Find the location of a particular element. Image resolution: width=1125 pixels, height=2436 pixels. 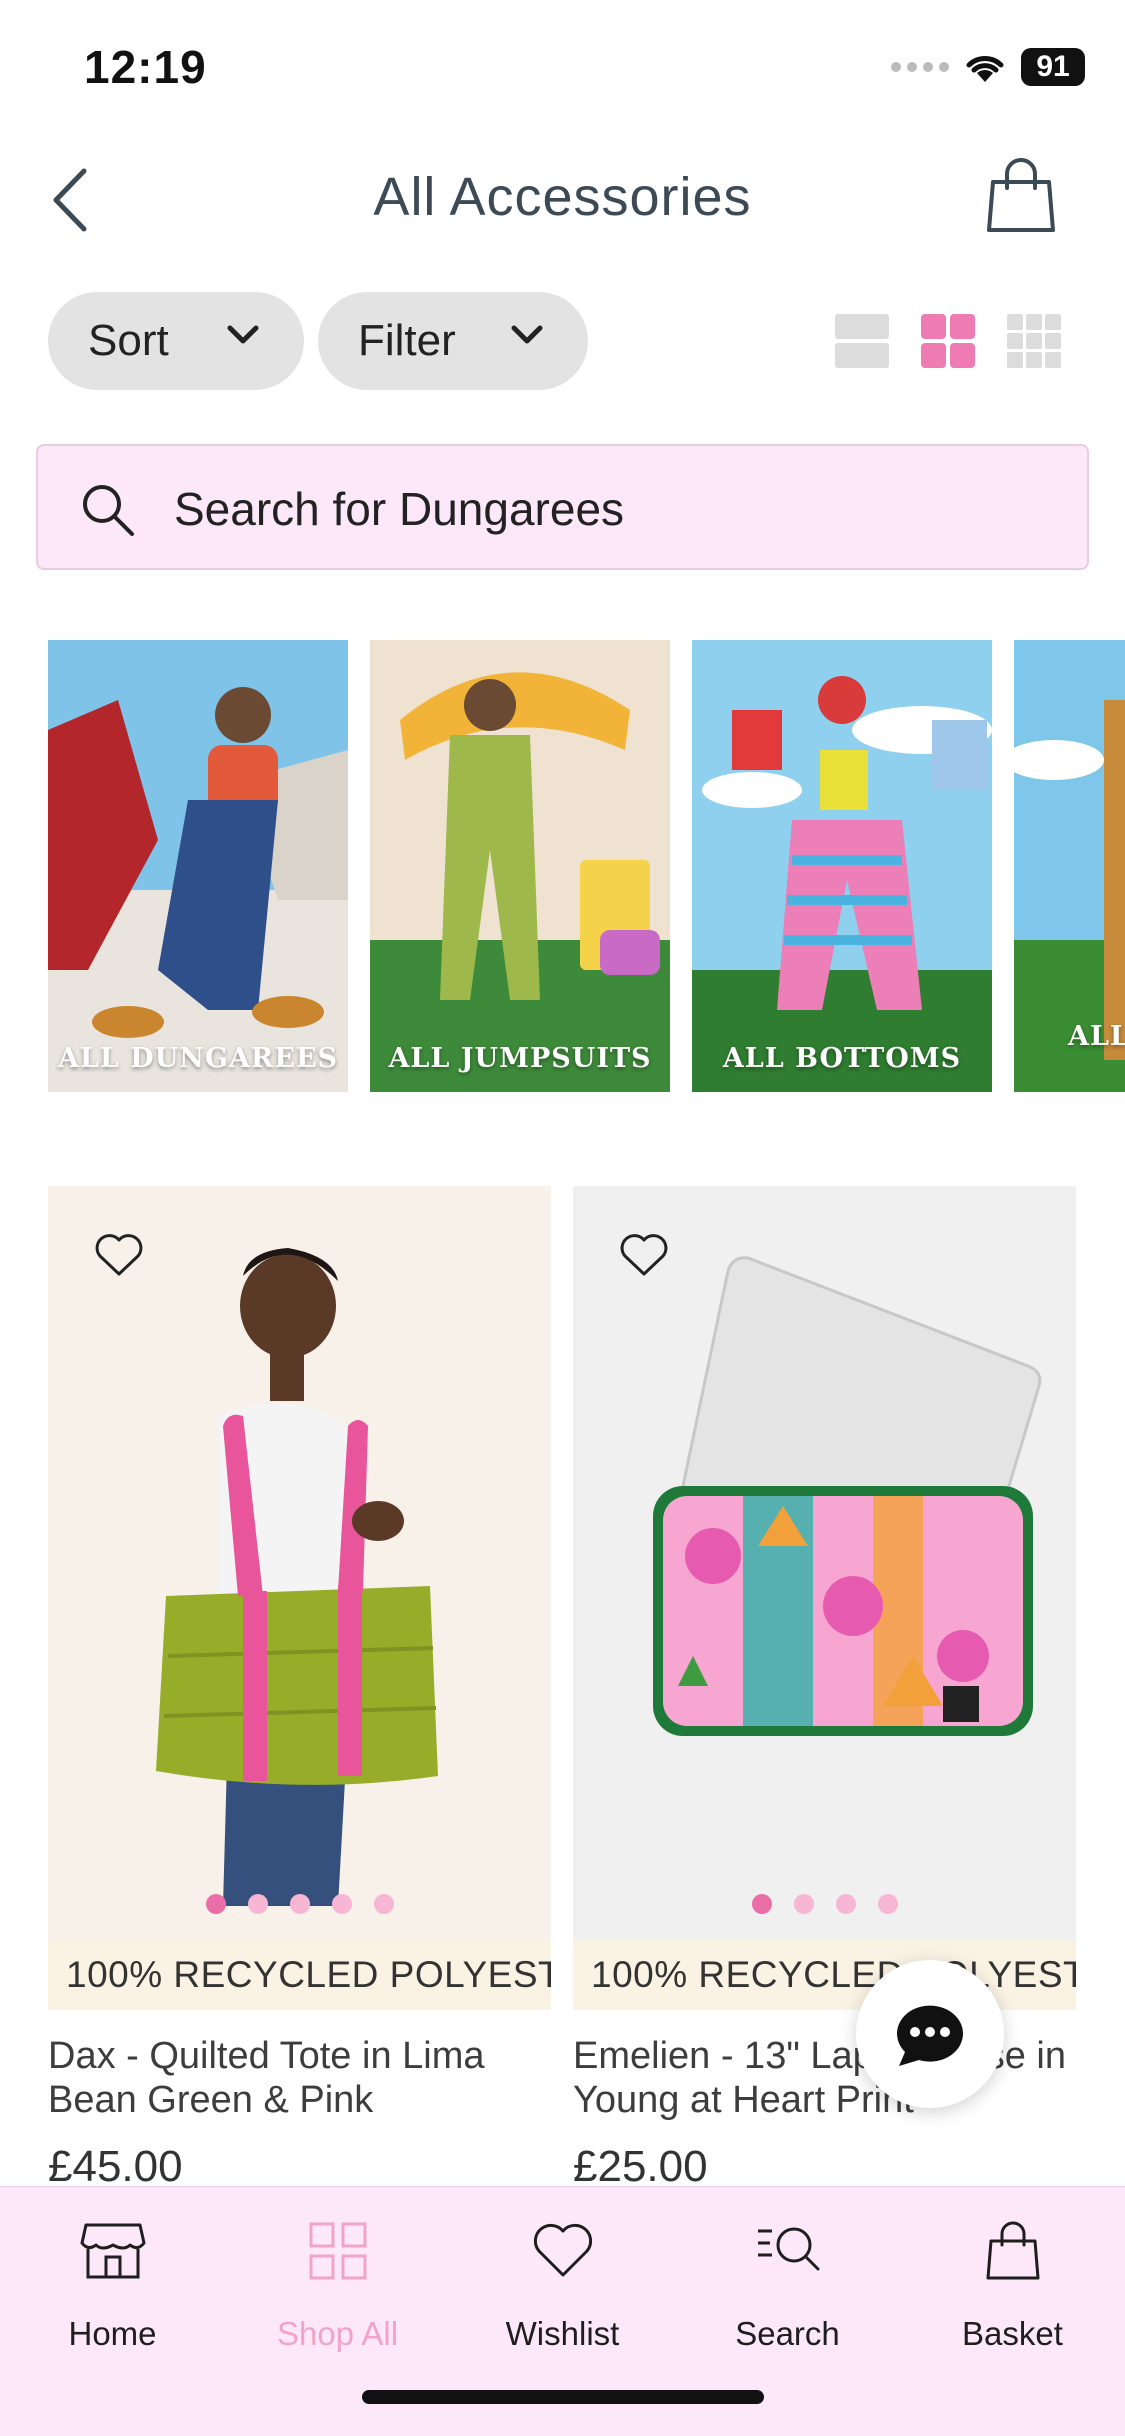

grid-icon is located at coordinates (337, 2251).